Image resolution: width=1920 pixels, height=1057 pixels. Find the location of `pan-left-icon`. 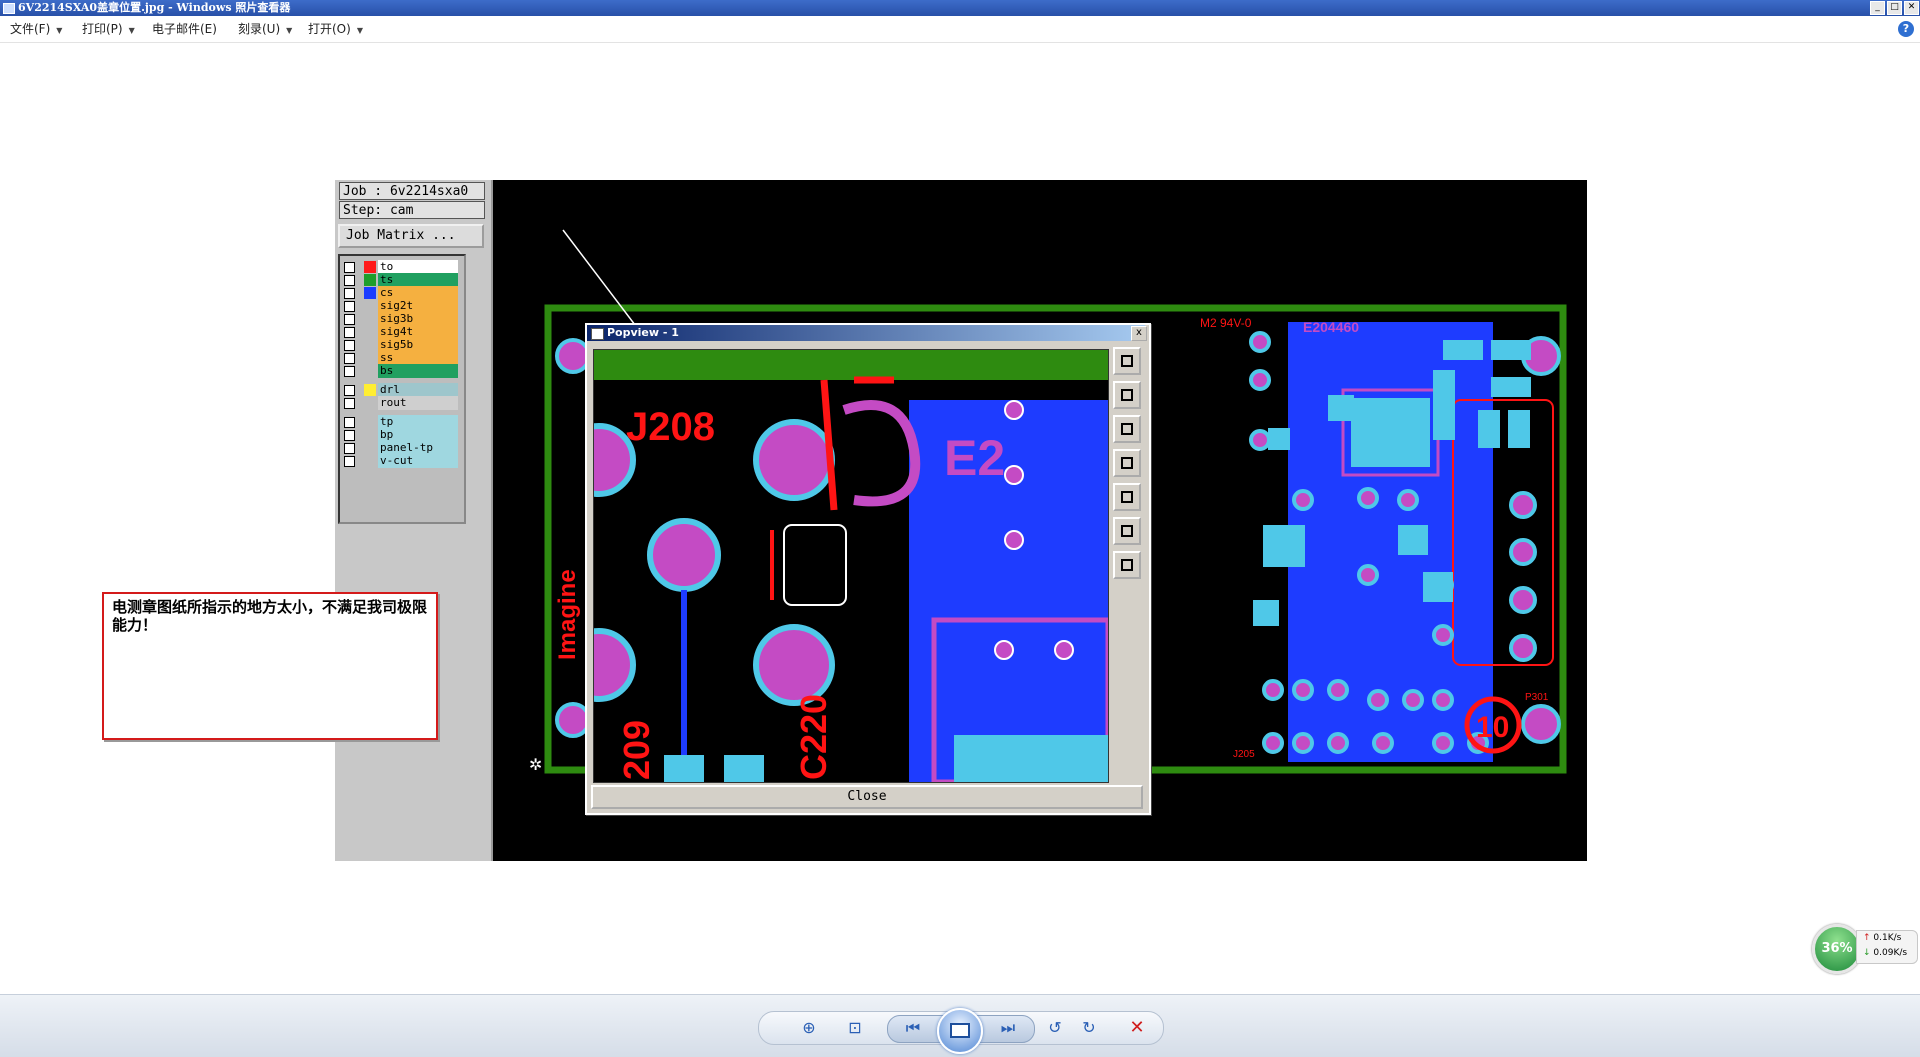

pan-left-icon is located at coordinates (1127, 463).